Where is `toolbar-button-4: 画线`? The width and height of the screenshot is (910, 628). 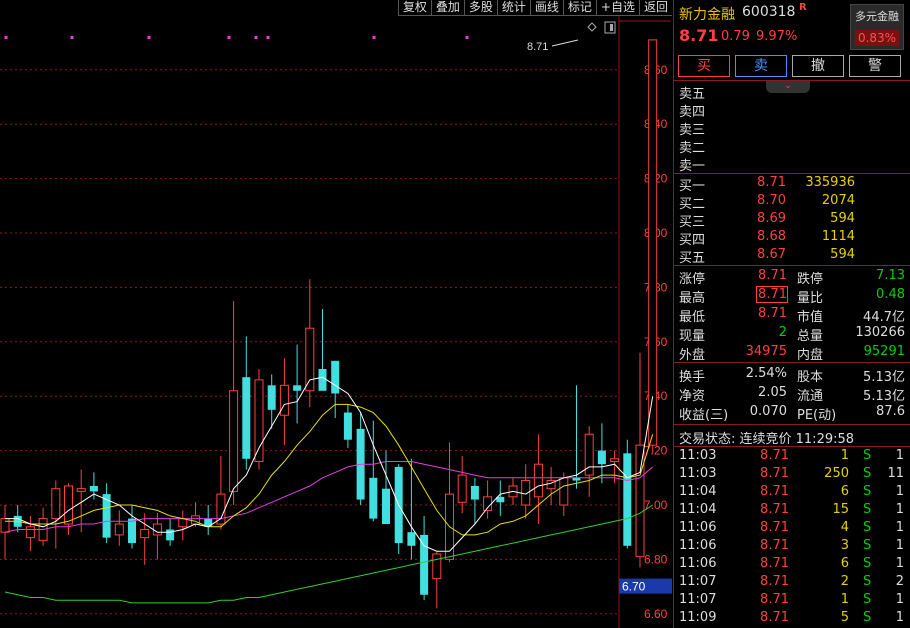
toolbar-button-4: 画线 is located at coordinates (546, 8).